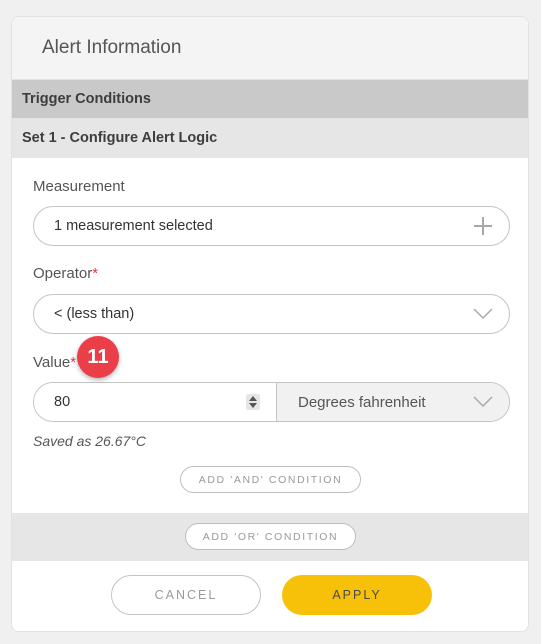 This screenshot has width=541, height=644. I want to click on operator-value: < (less than), so click(94, 314).